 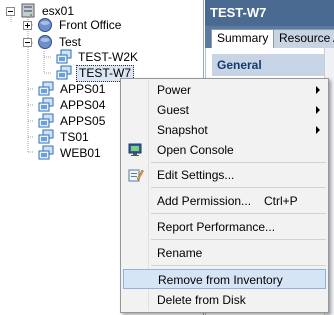 I want to click on expand-icon, so click(x=27, y=25).